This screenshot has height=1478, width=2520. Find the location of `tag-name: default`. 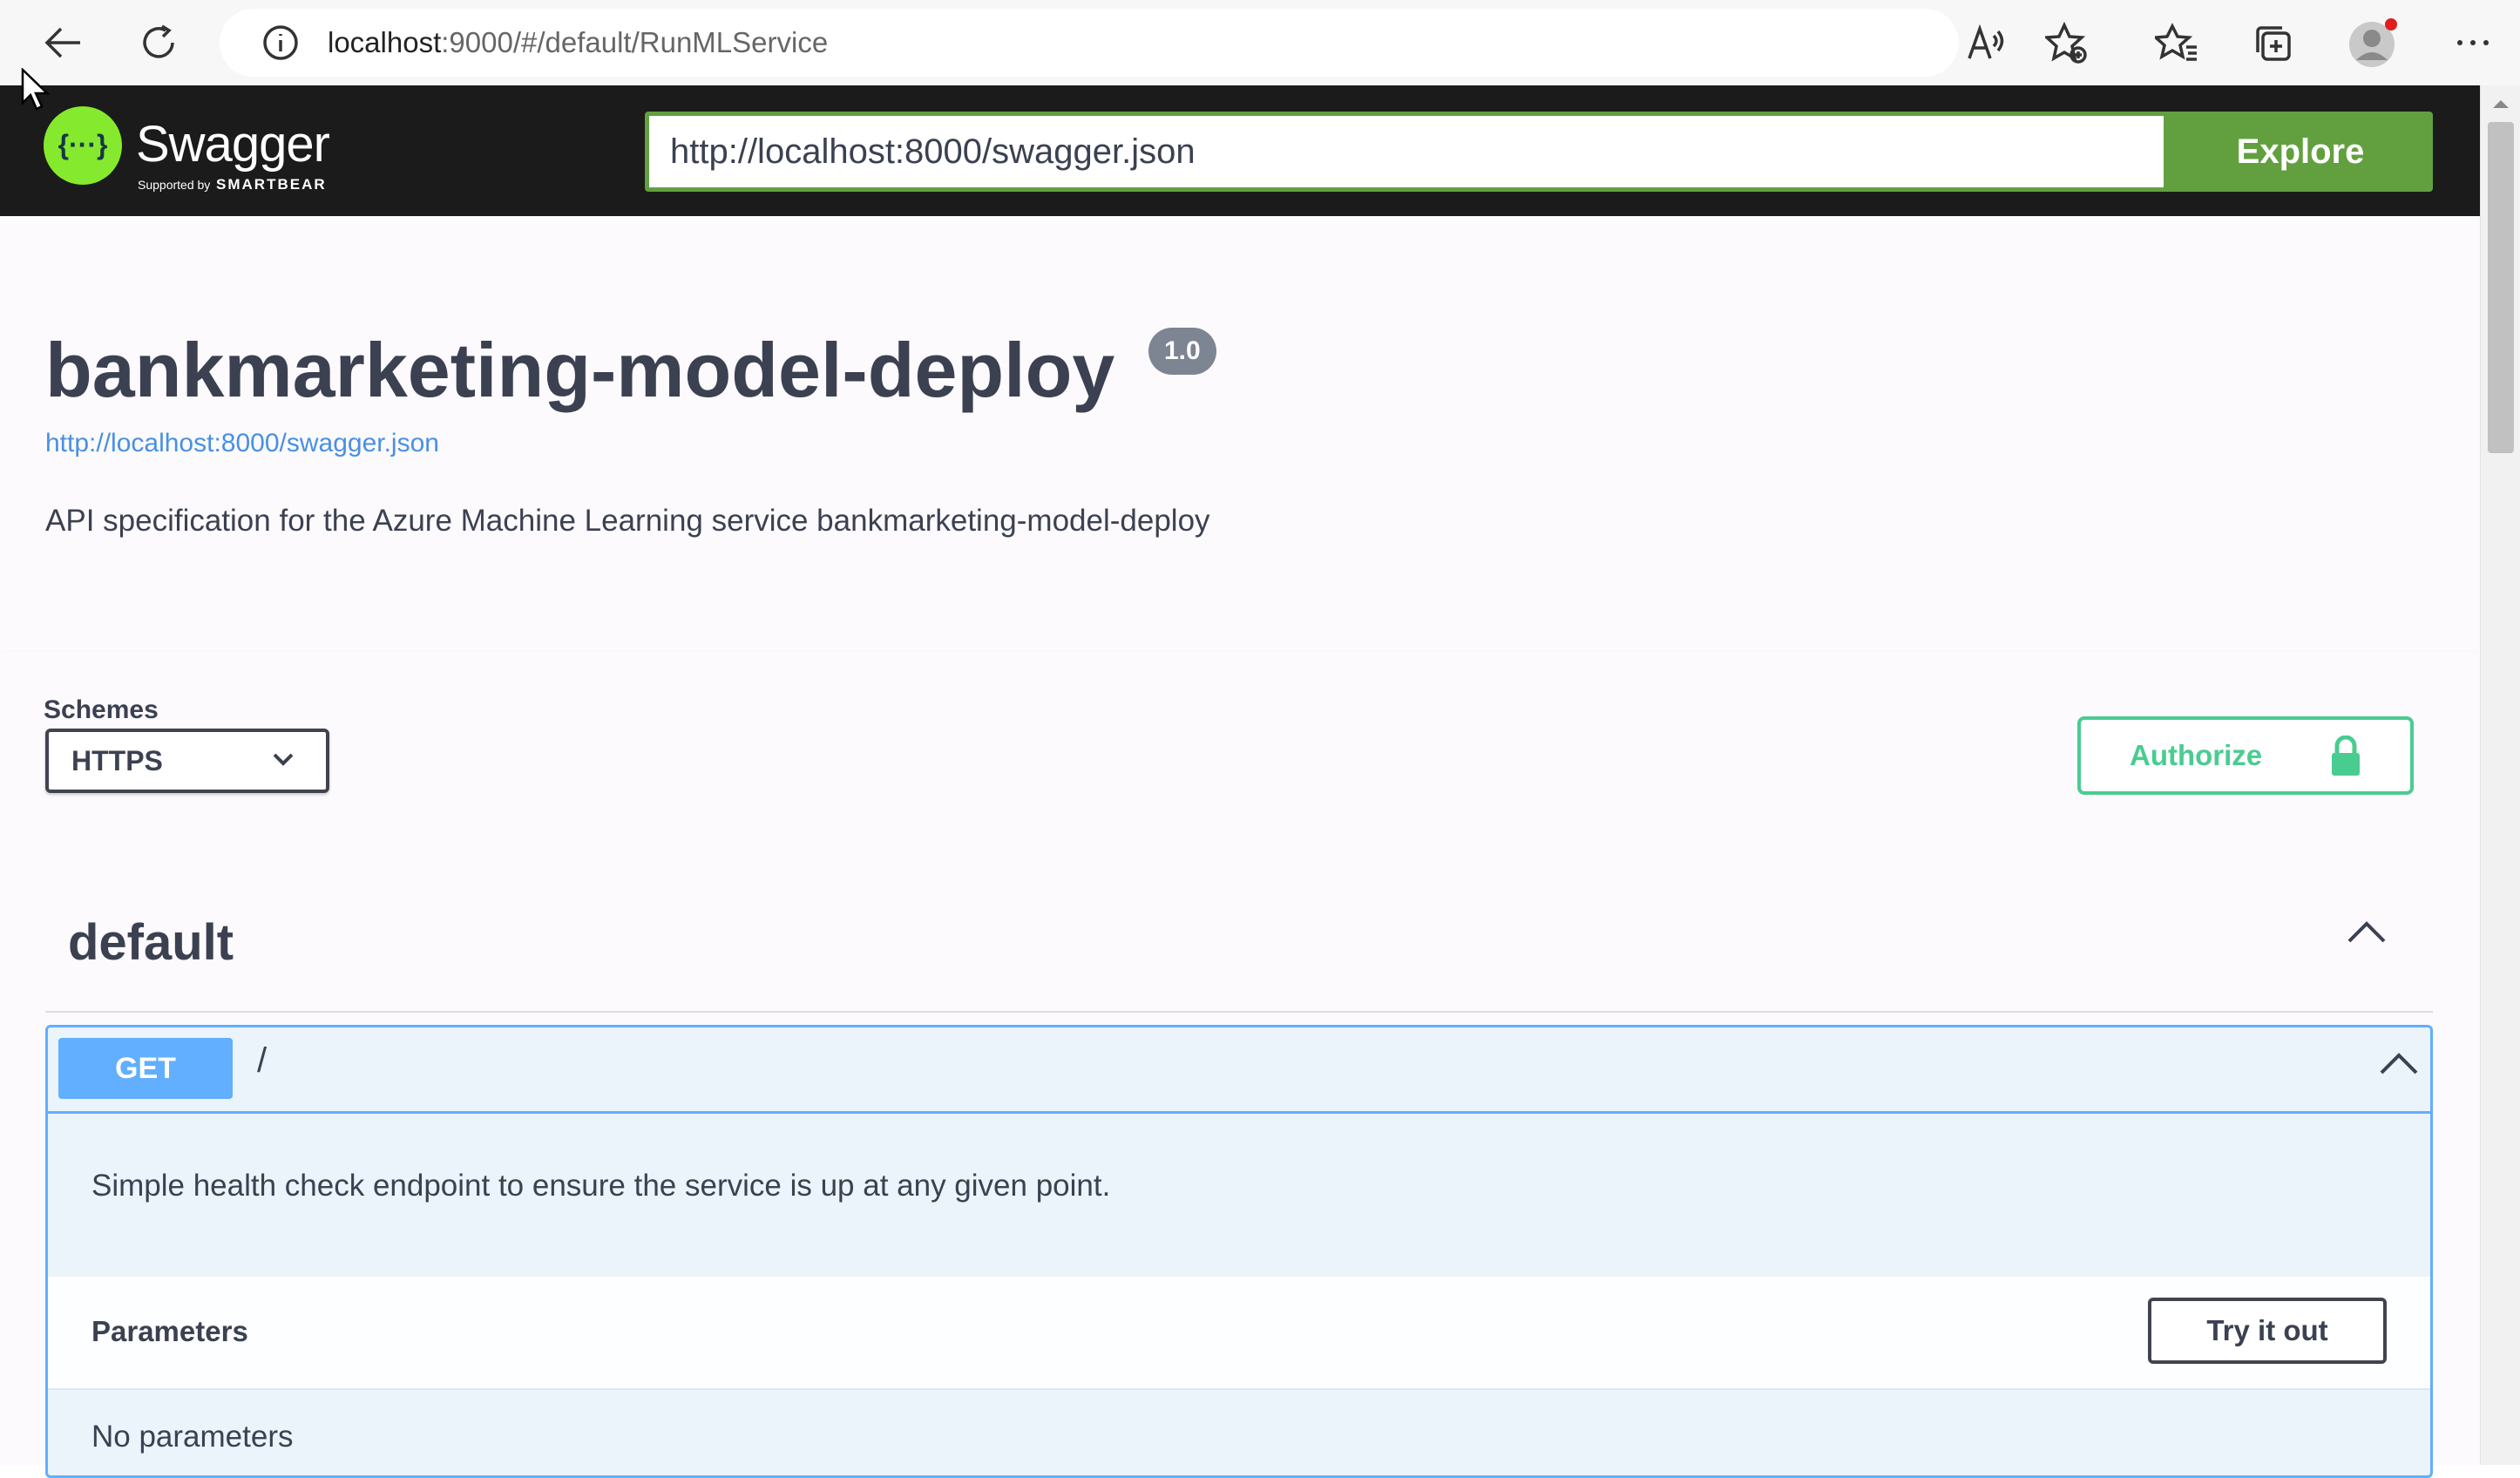

tag-name: default is located at coordinates (151, 942).